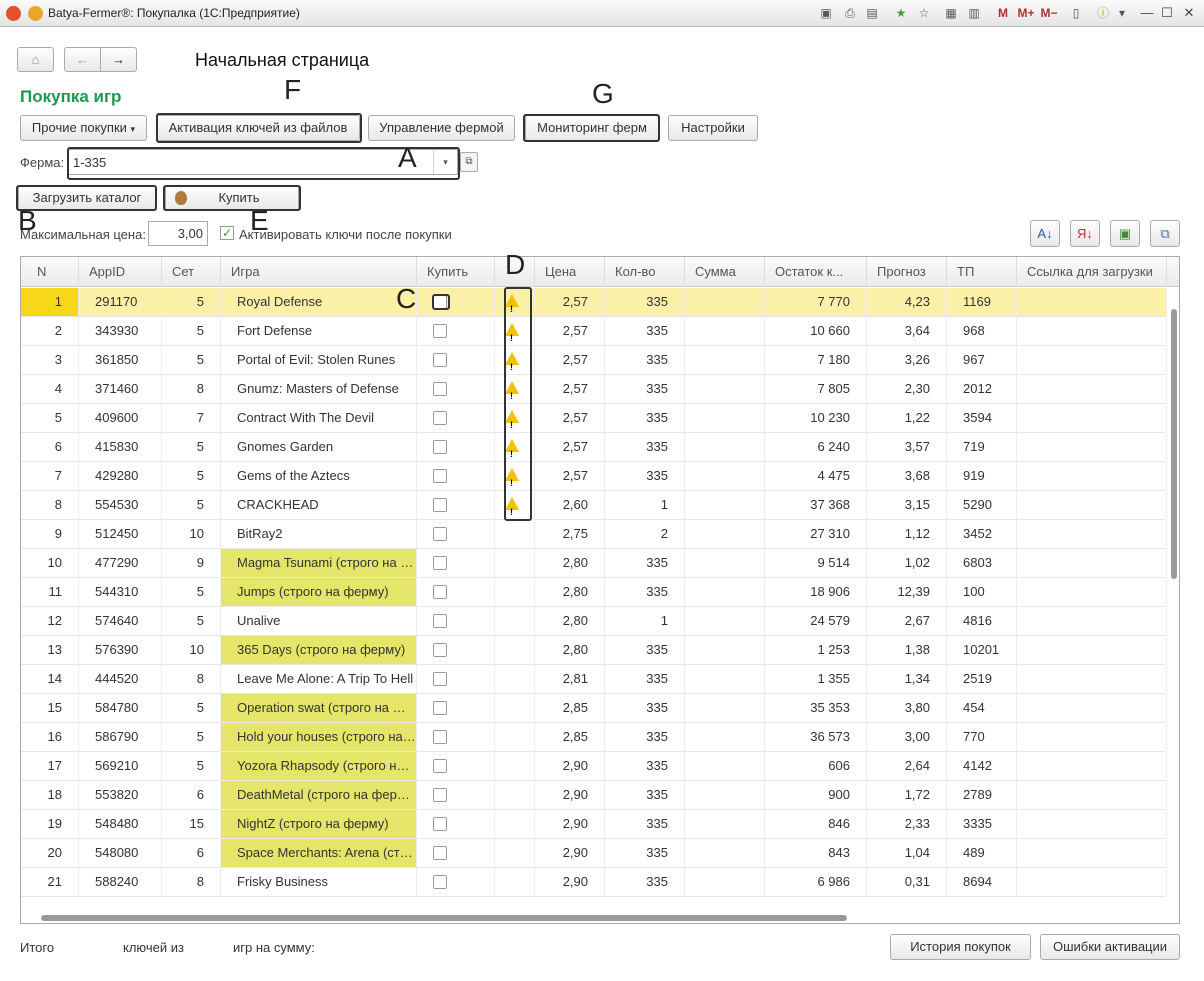  What do you see at coordinates (1174, 444) in the screenshot?
I see `vertical-scroll-thumb` at bounding box center [1174, 444].